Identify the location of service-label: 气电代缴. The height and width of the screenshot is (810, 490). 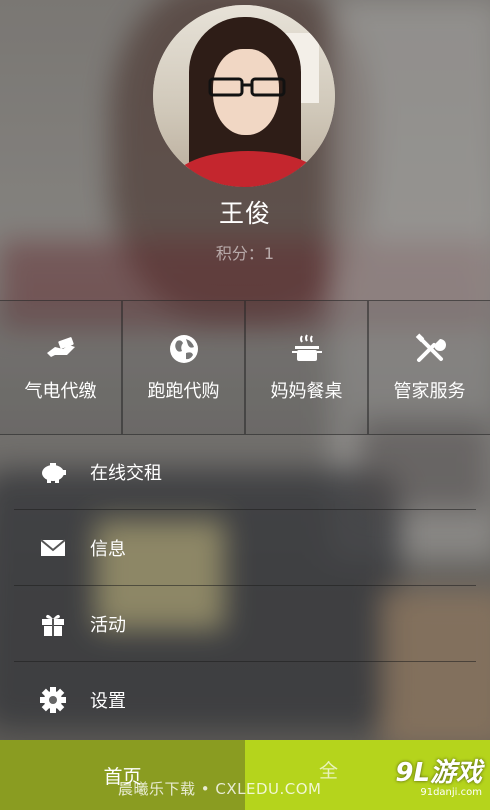
(60, 391).